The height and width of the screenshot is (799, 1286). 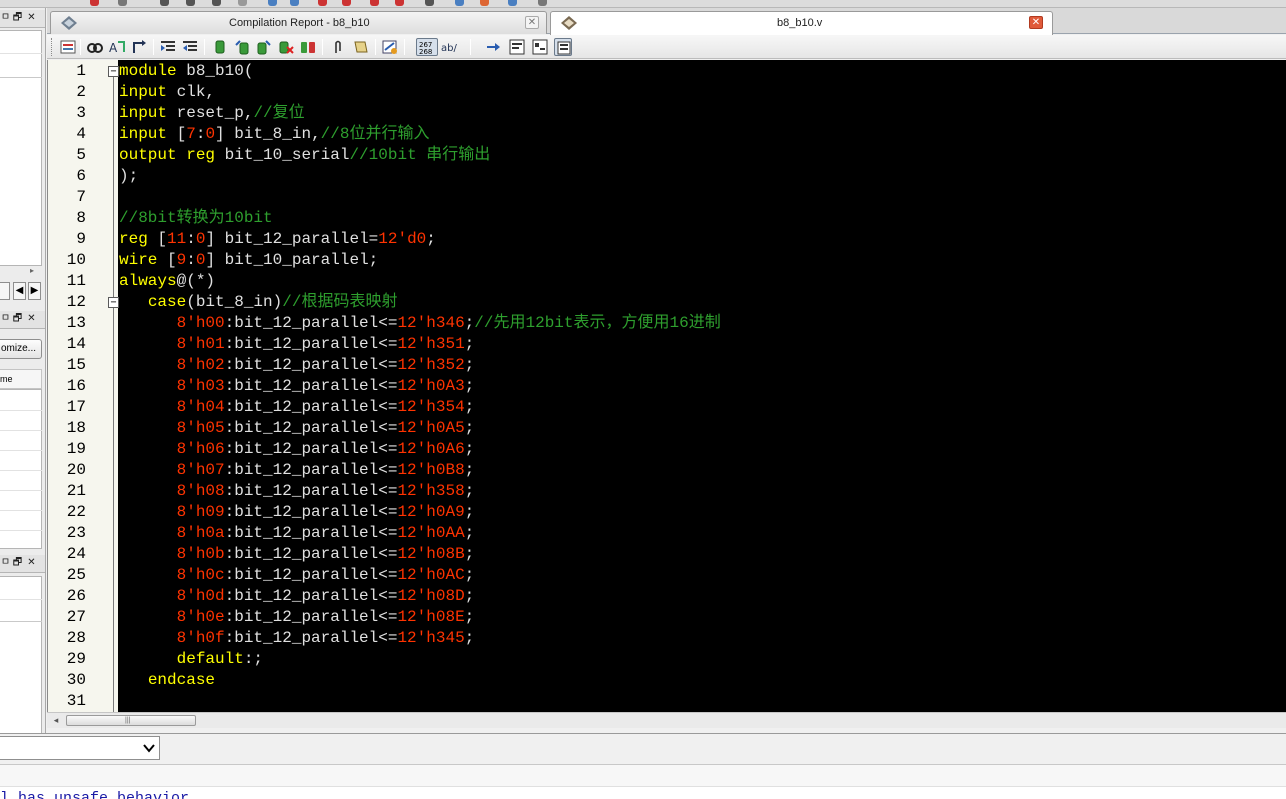 I want to click on code-line: 5 output reg bit_10_serial//10bit 串行输出, so click(x=667, y=155).